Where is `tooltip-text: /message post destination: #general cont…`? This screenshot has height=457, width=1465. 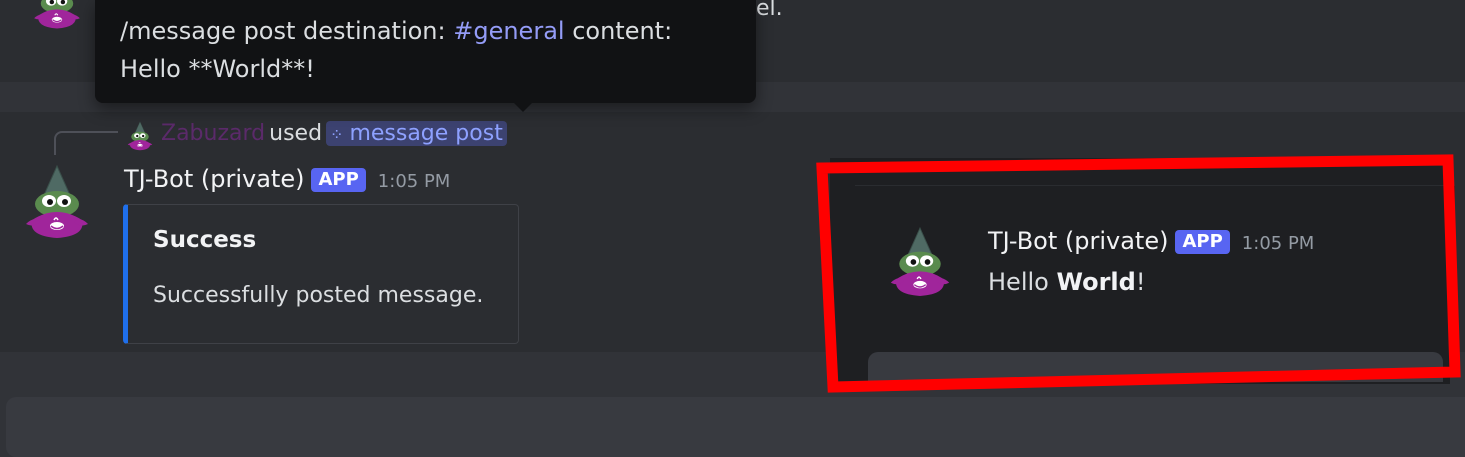 tooltip-text: /message post destination: #general cont… is located at coordinates (396, 50).